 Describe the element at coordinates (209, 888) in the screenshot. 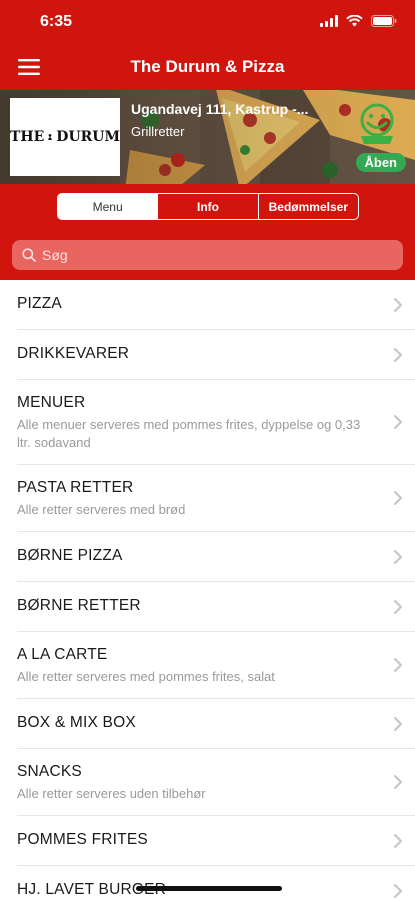

I see `home-indicator` at that location.